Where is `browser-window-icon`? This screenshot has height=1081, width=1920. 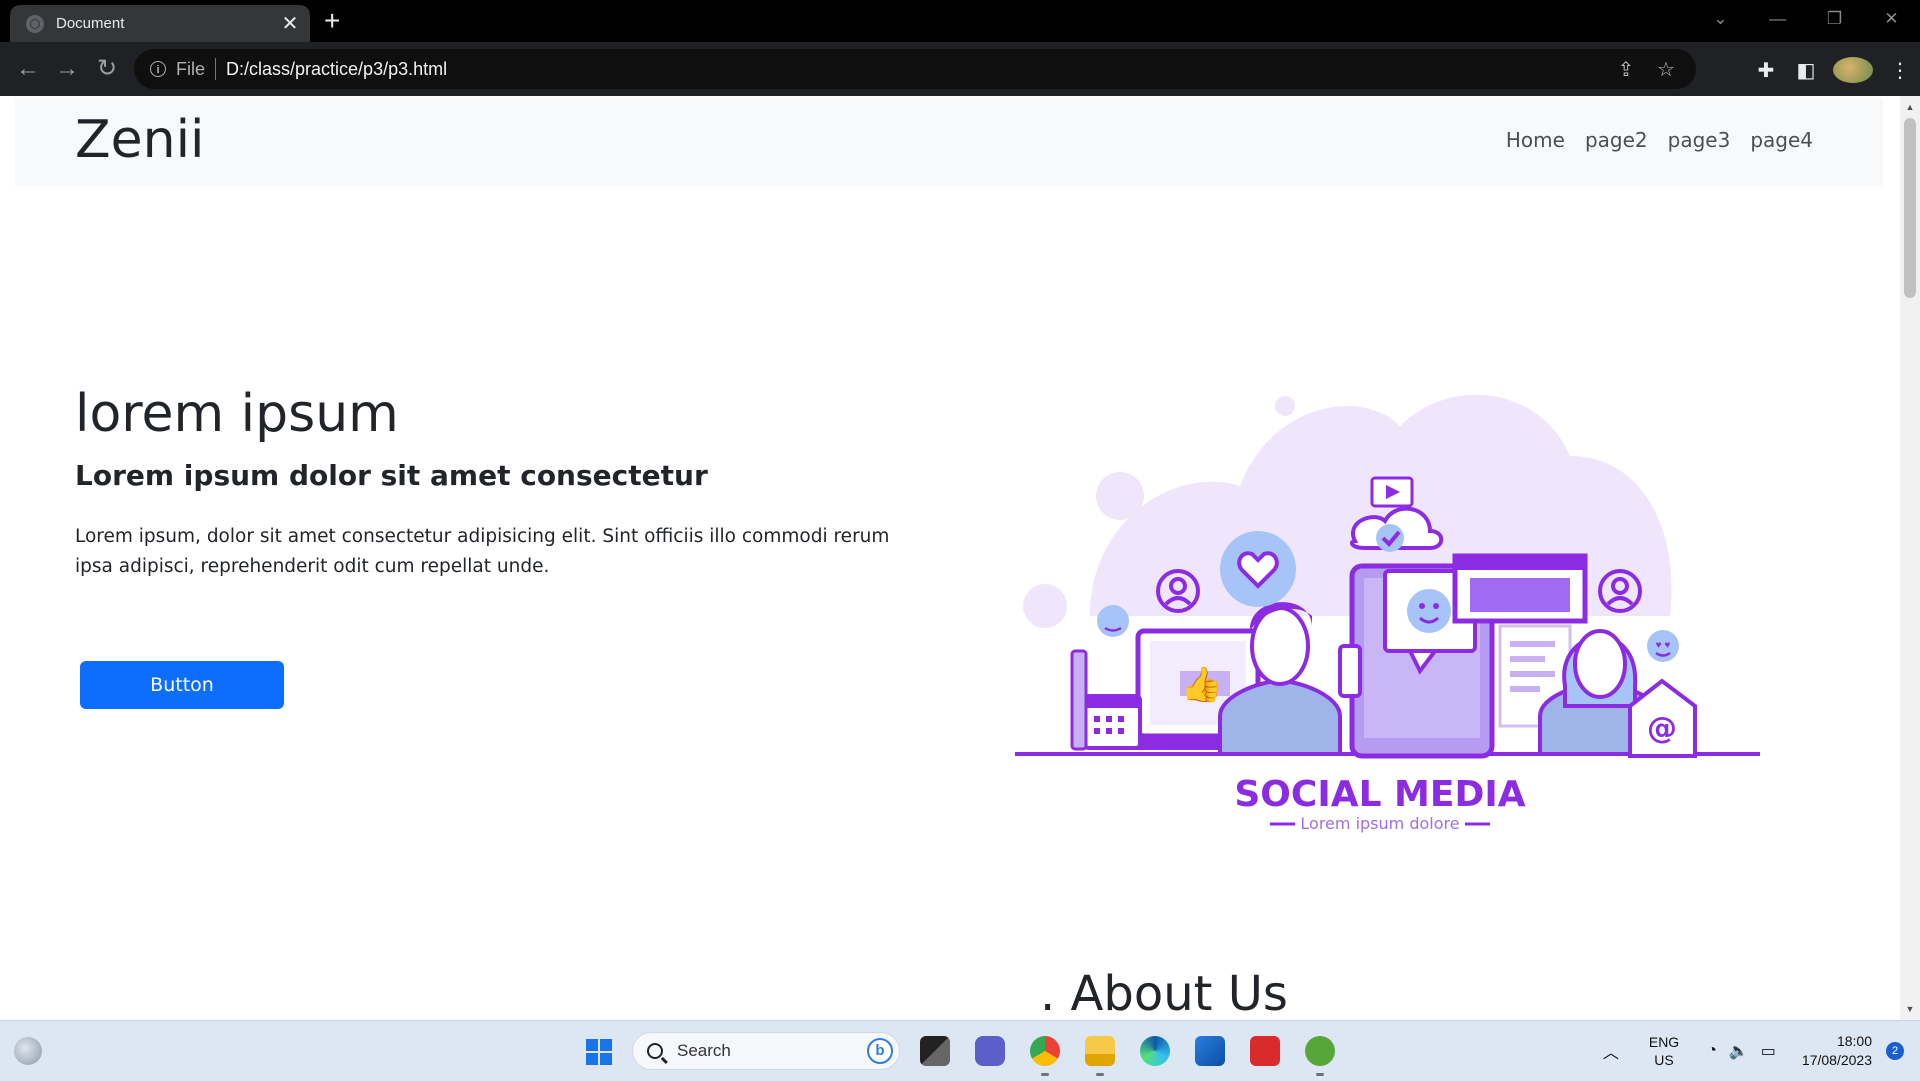 browser-window-icon is located at coordinates (1520, 588).